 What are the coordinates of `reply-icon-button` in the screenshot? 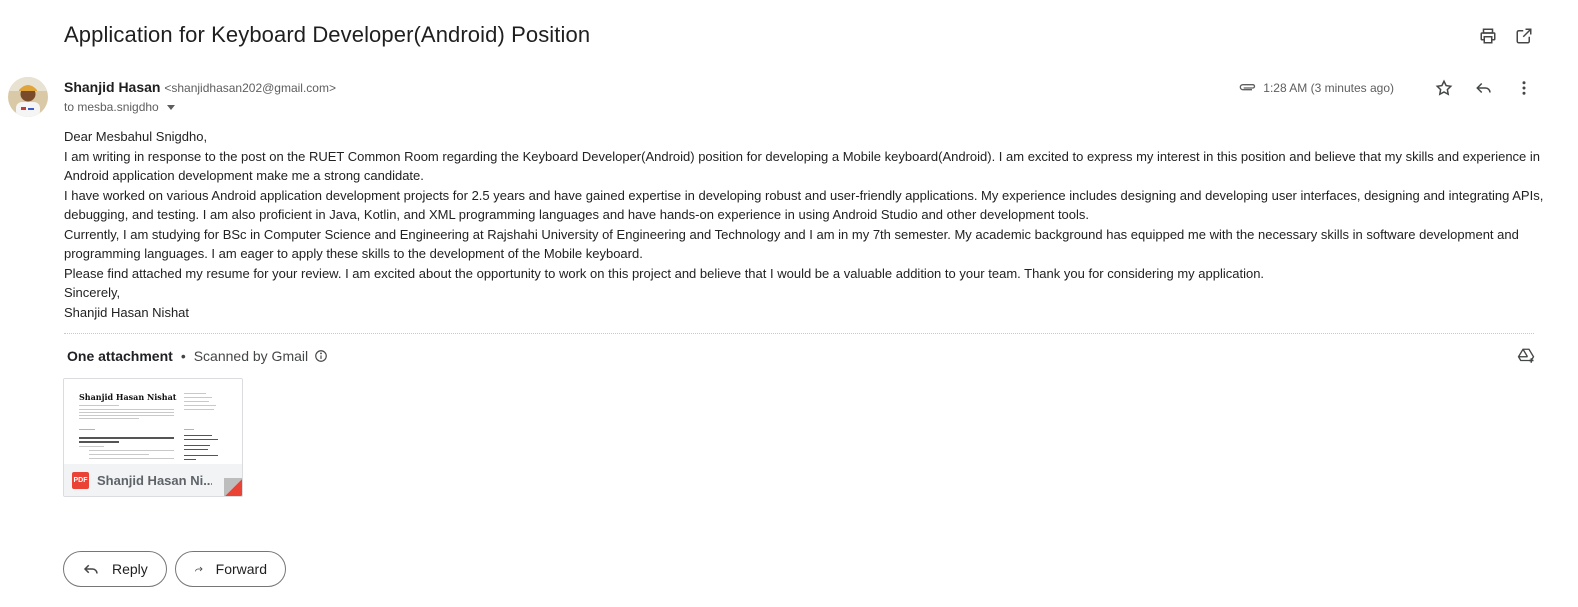 It's located at (1484, 88).